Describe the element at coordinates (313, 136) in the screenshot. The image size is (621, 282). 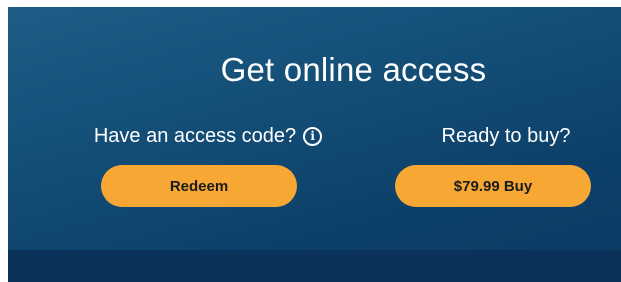
I see `info-icon: i` at that location.